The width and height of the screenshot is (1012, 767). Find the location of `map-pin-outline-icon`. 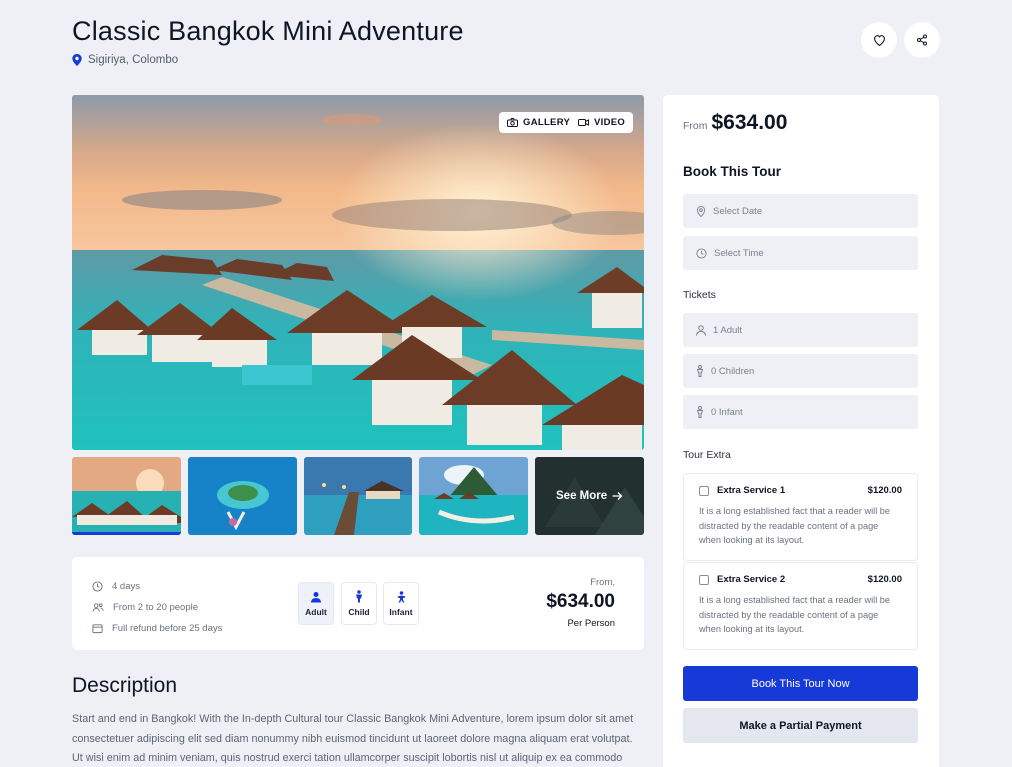

map-pin-outline-icon is located at coordinates (701, 211).